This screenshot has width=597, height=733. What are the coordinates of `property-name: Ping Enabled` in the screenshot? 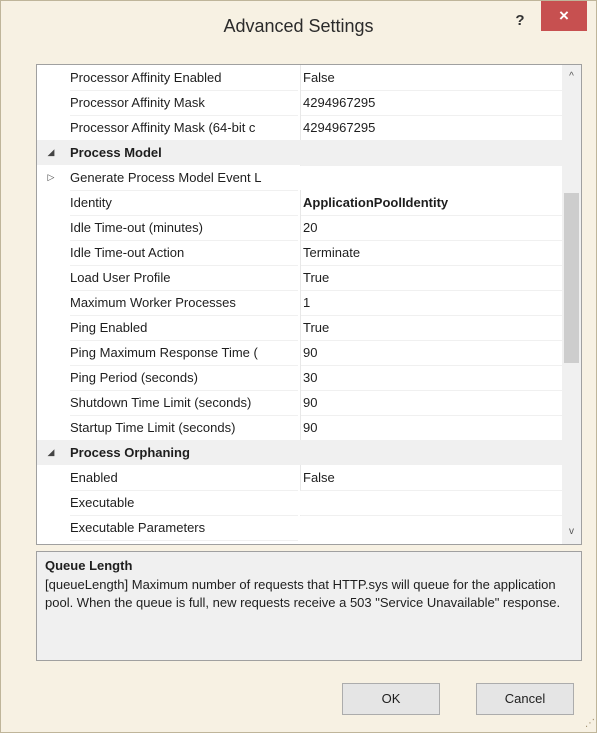 It's located at (184, 328).